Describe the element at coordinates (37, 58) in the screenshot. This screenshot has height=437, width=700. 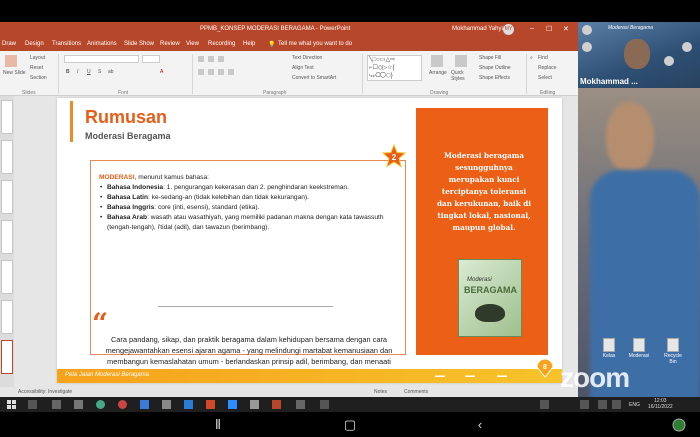
I see `layout-button: Layout` at that location.